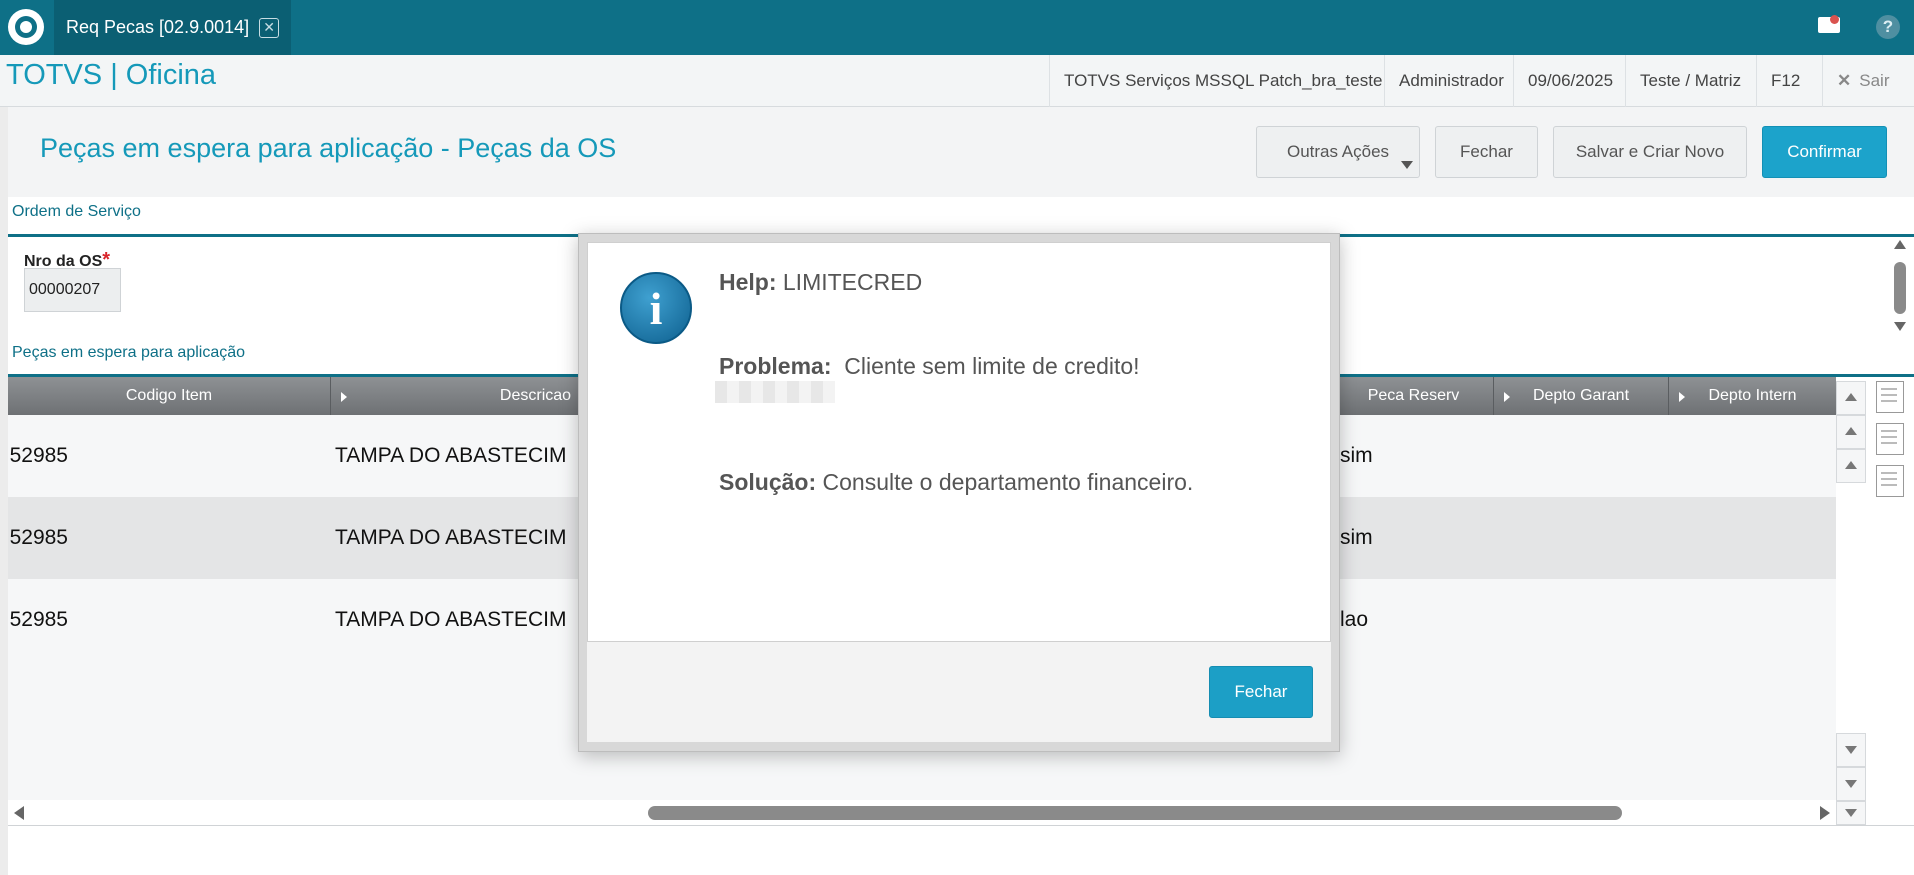 This screenshot has height=875, width=1914. I want to click on salvar-criar-novo-label: Salvar e Criar Novo, so click(1650, 151).